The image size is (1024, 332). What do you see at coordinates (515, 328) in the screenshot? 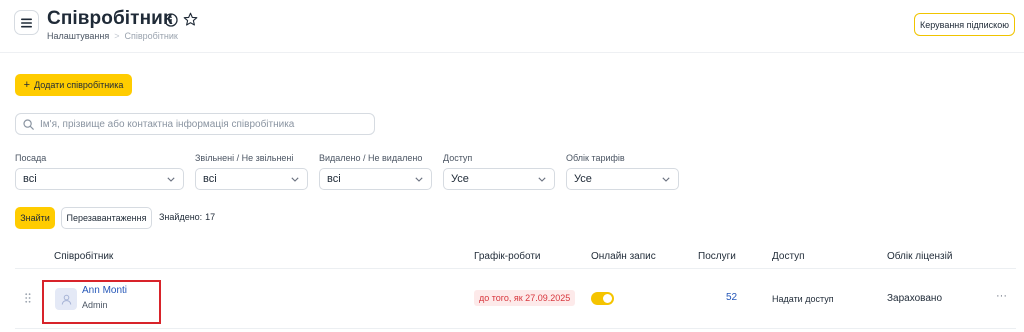
I see `table-row-divider` at bounding box center [515, 328].